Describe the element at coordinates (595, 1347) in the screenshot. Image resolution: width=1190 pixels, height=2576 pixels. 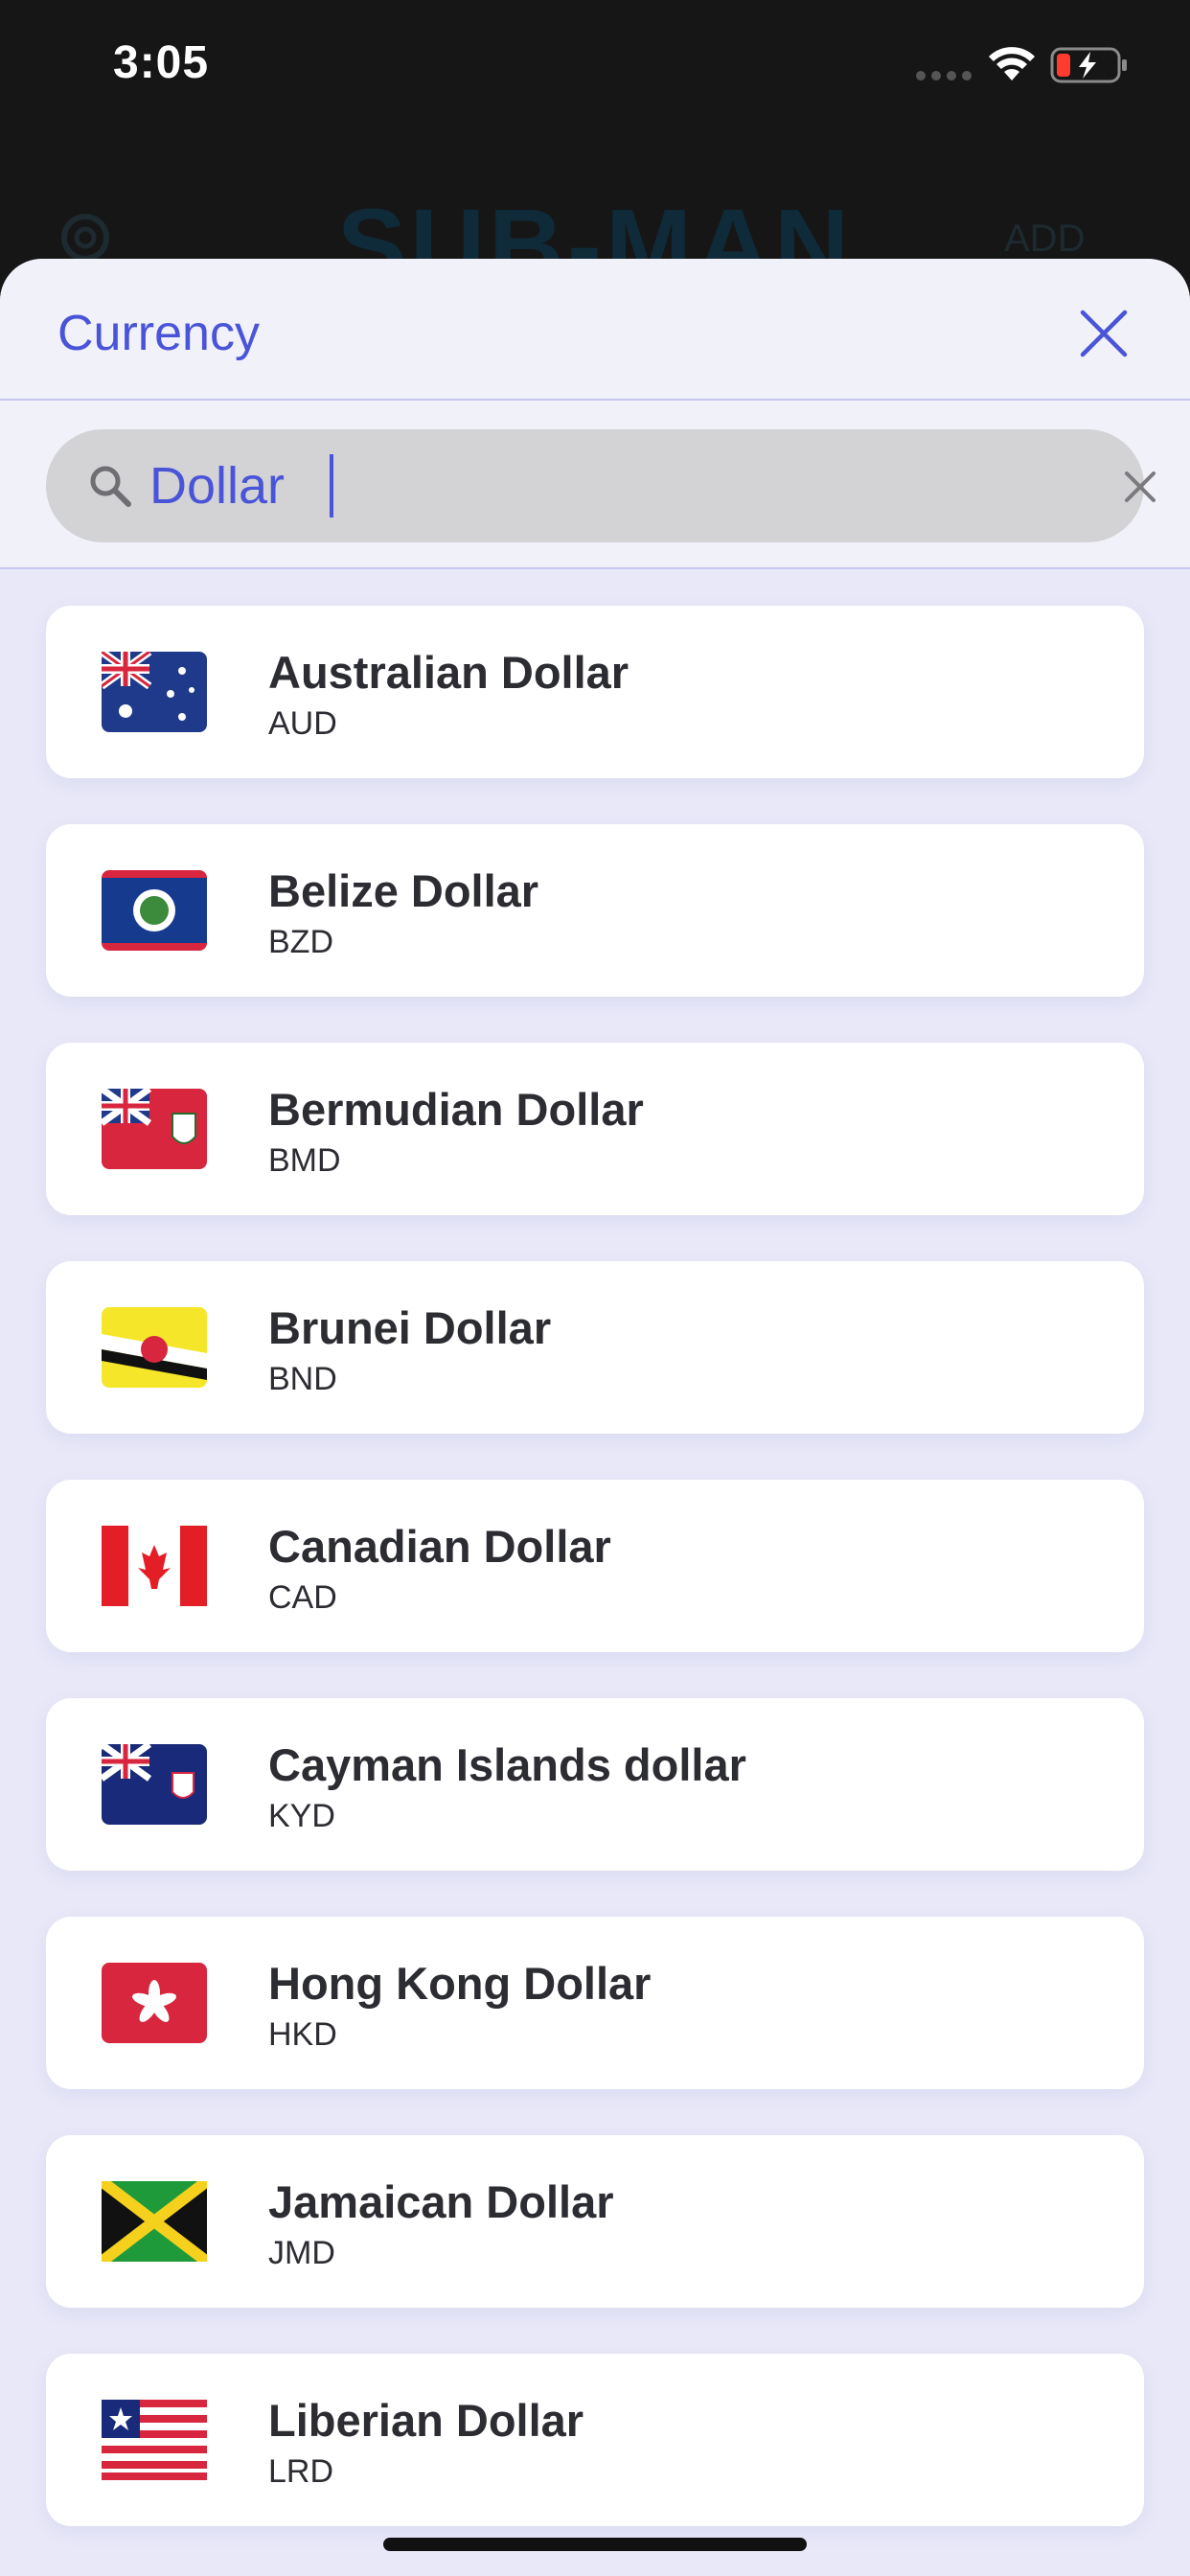
I see `currency-list-item: Brunei Dollar BND` at that location.